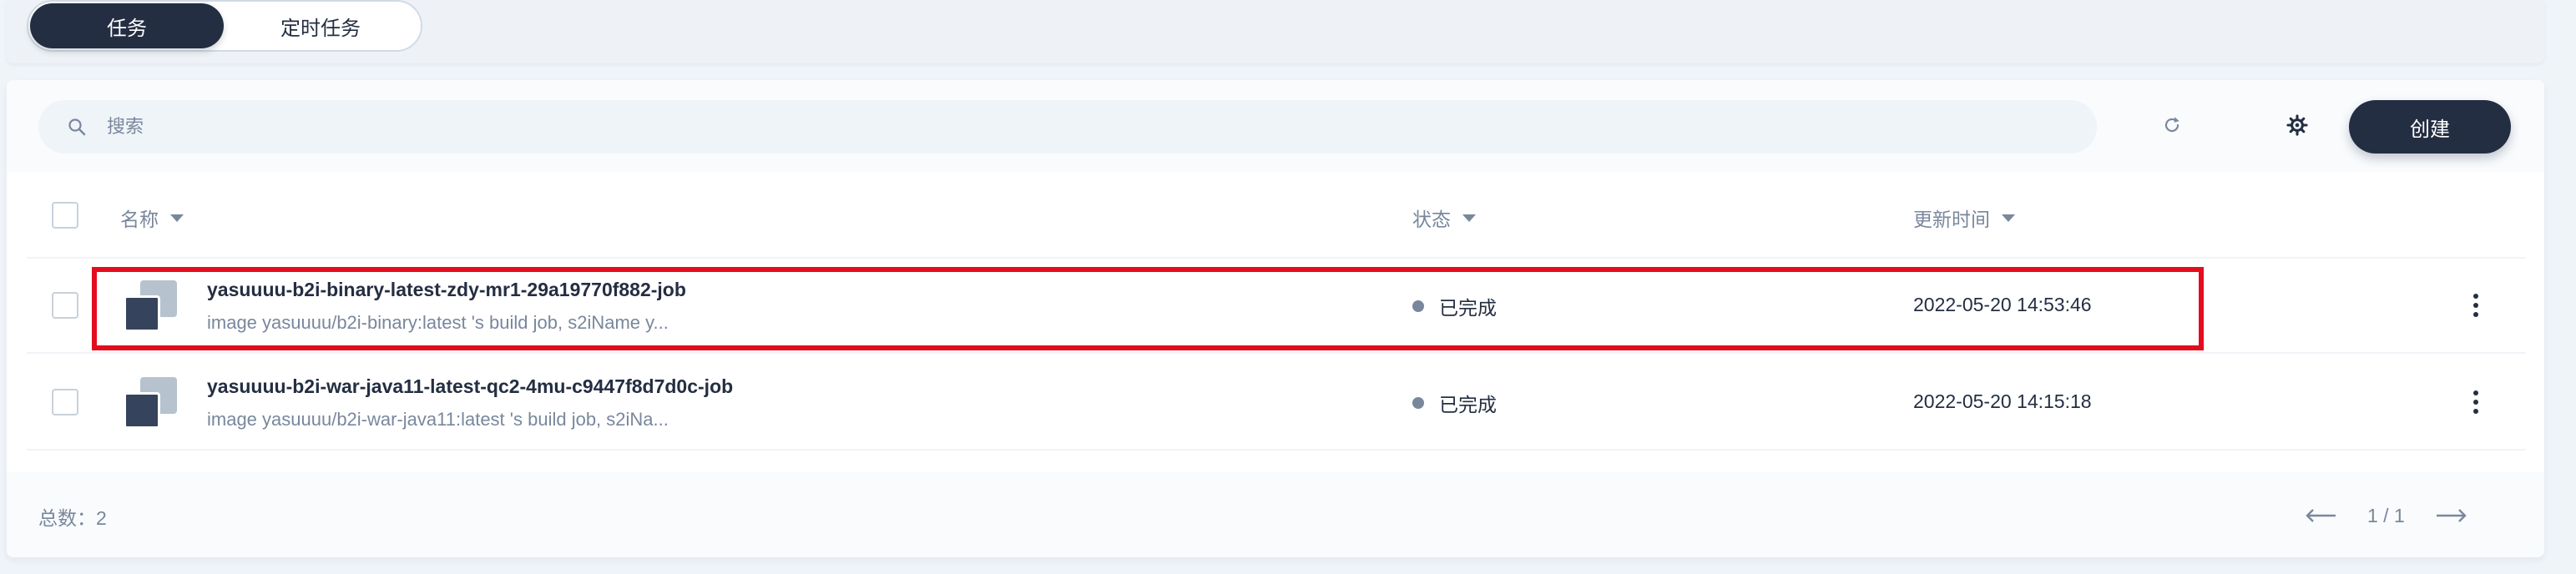  I want to click on prev-page-button, so click(2320, 515).